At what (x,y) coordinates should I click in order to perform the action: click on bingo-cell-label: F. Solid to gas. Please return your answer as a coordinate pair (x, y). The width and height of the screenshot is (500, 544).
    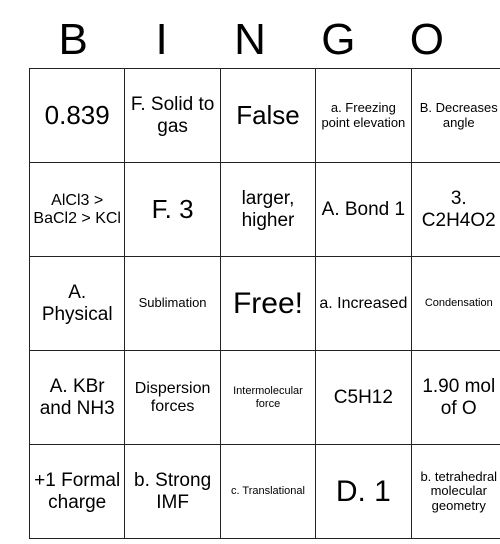
    Looking at the image, I should click on (172, 115).